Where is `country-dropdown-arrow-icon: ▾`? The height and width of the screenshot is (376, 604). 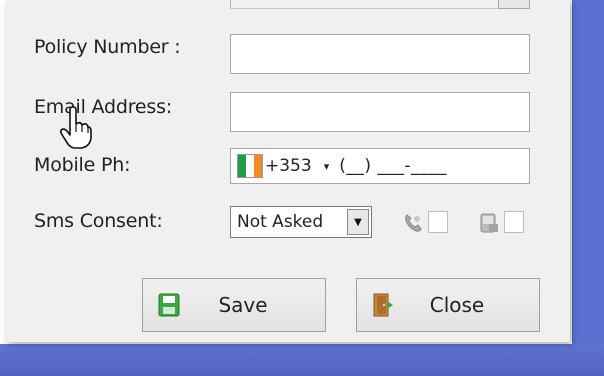 country-dropdown-arrow-icon: ▾ is located at coordinates (327, 166).